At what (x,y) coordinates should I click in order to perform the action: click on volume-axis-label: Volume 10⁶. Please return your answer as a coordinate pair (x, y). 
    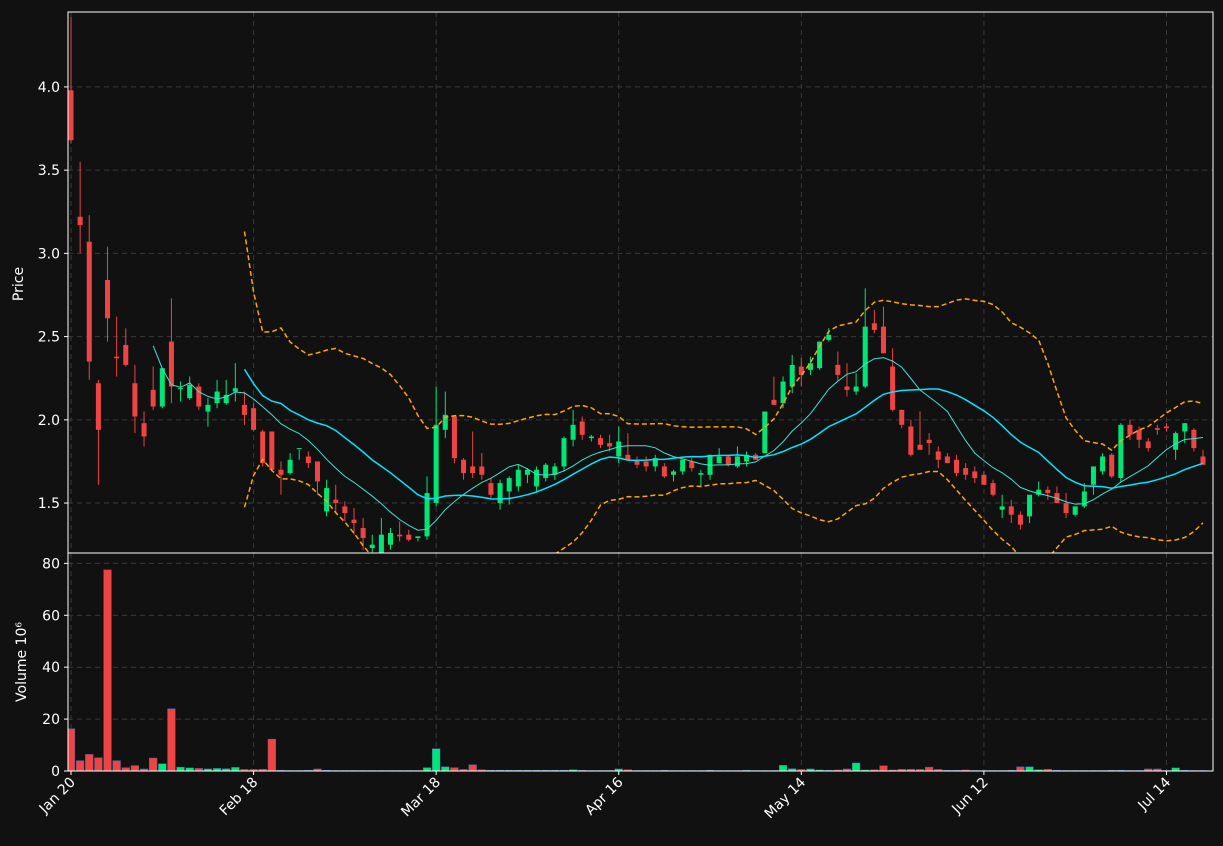
    Looking at the image, I should click on (22, 662).